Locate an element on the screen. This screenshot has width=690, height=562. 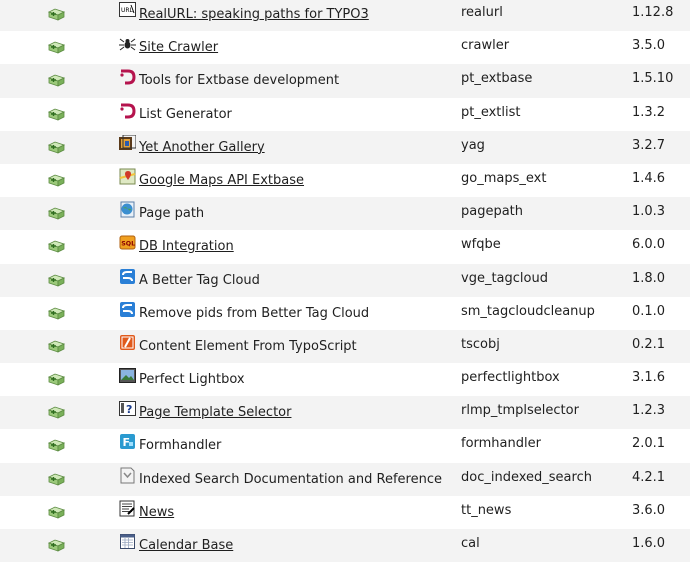
extension-key: sm_tagcloudcleanup is located at coordinates (528, 311).